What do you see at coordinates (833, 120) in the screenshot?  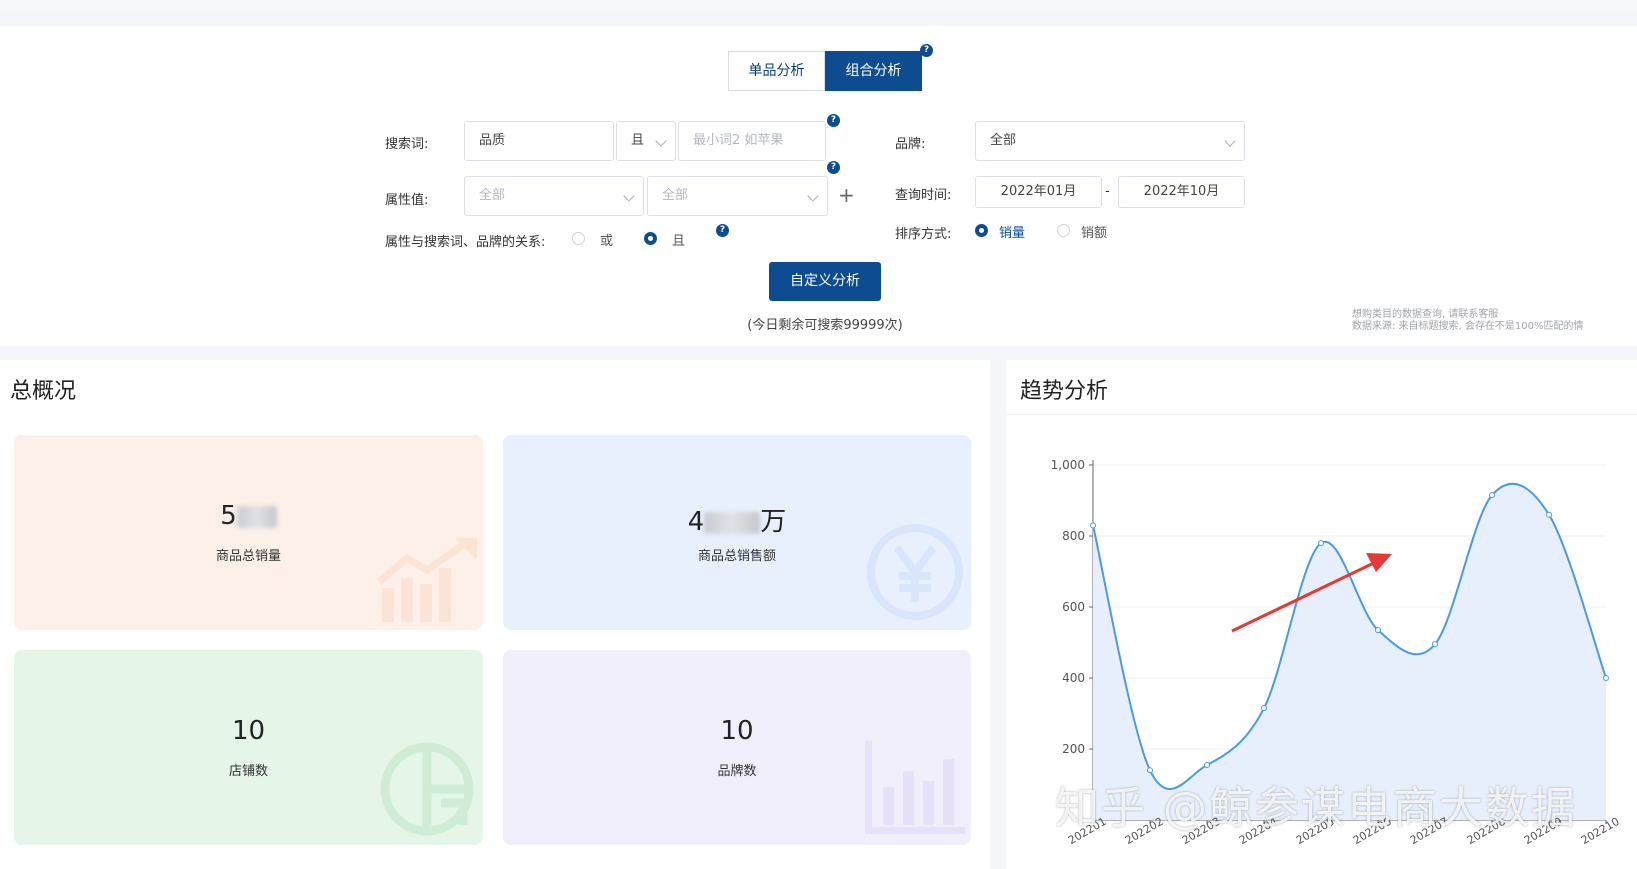 I see `search-help-icon: ?` at bounding box center [833, 120].